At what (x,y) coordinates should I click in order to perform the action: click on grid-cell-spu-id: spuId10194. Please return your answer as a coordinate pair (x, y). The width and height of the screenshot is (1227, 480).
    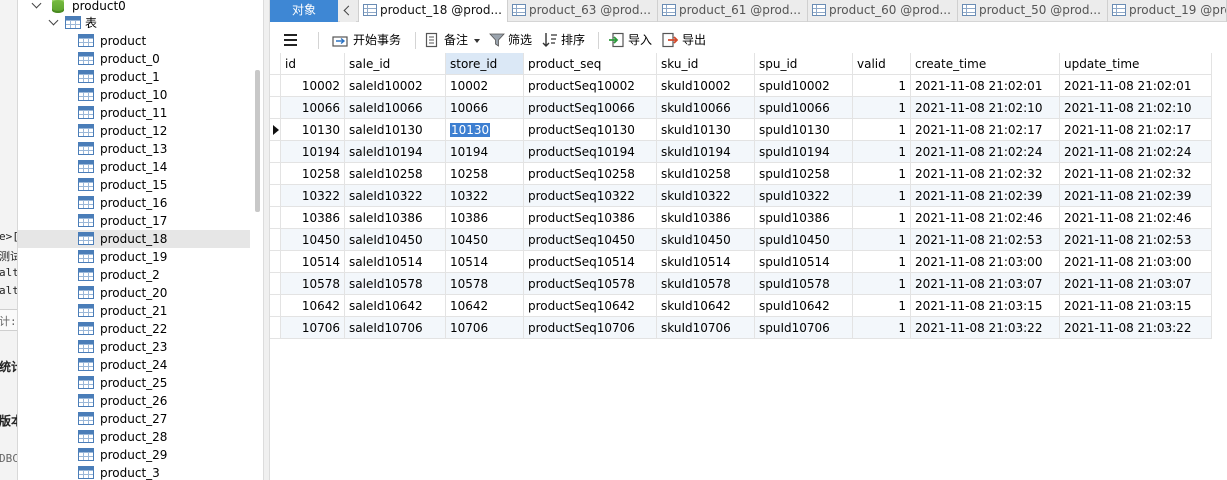
    Looking at the image, I should click on (804, 152).